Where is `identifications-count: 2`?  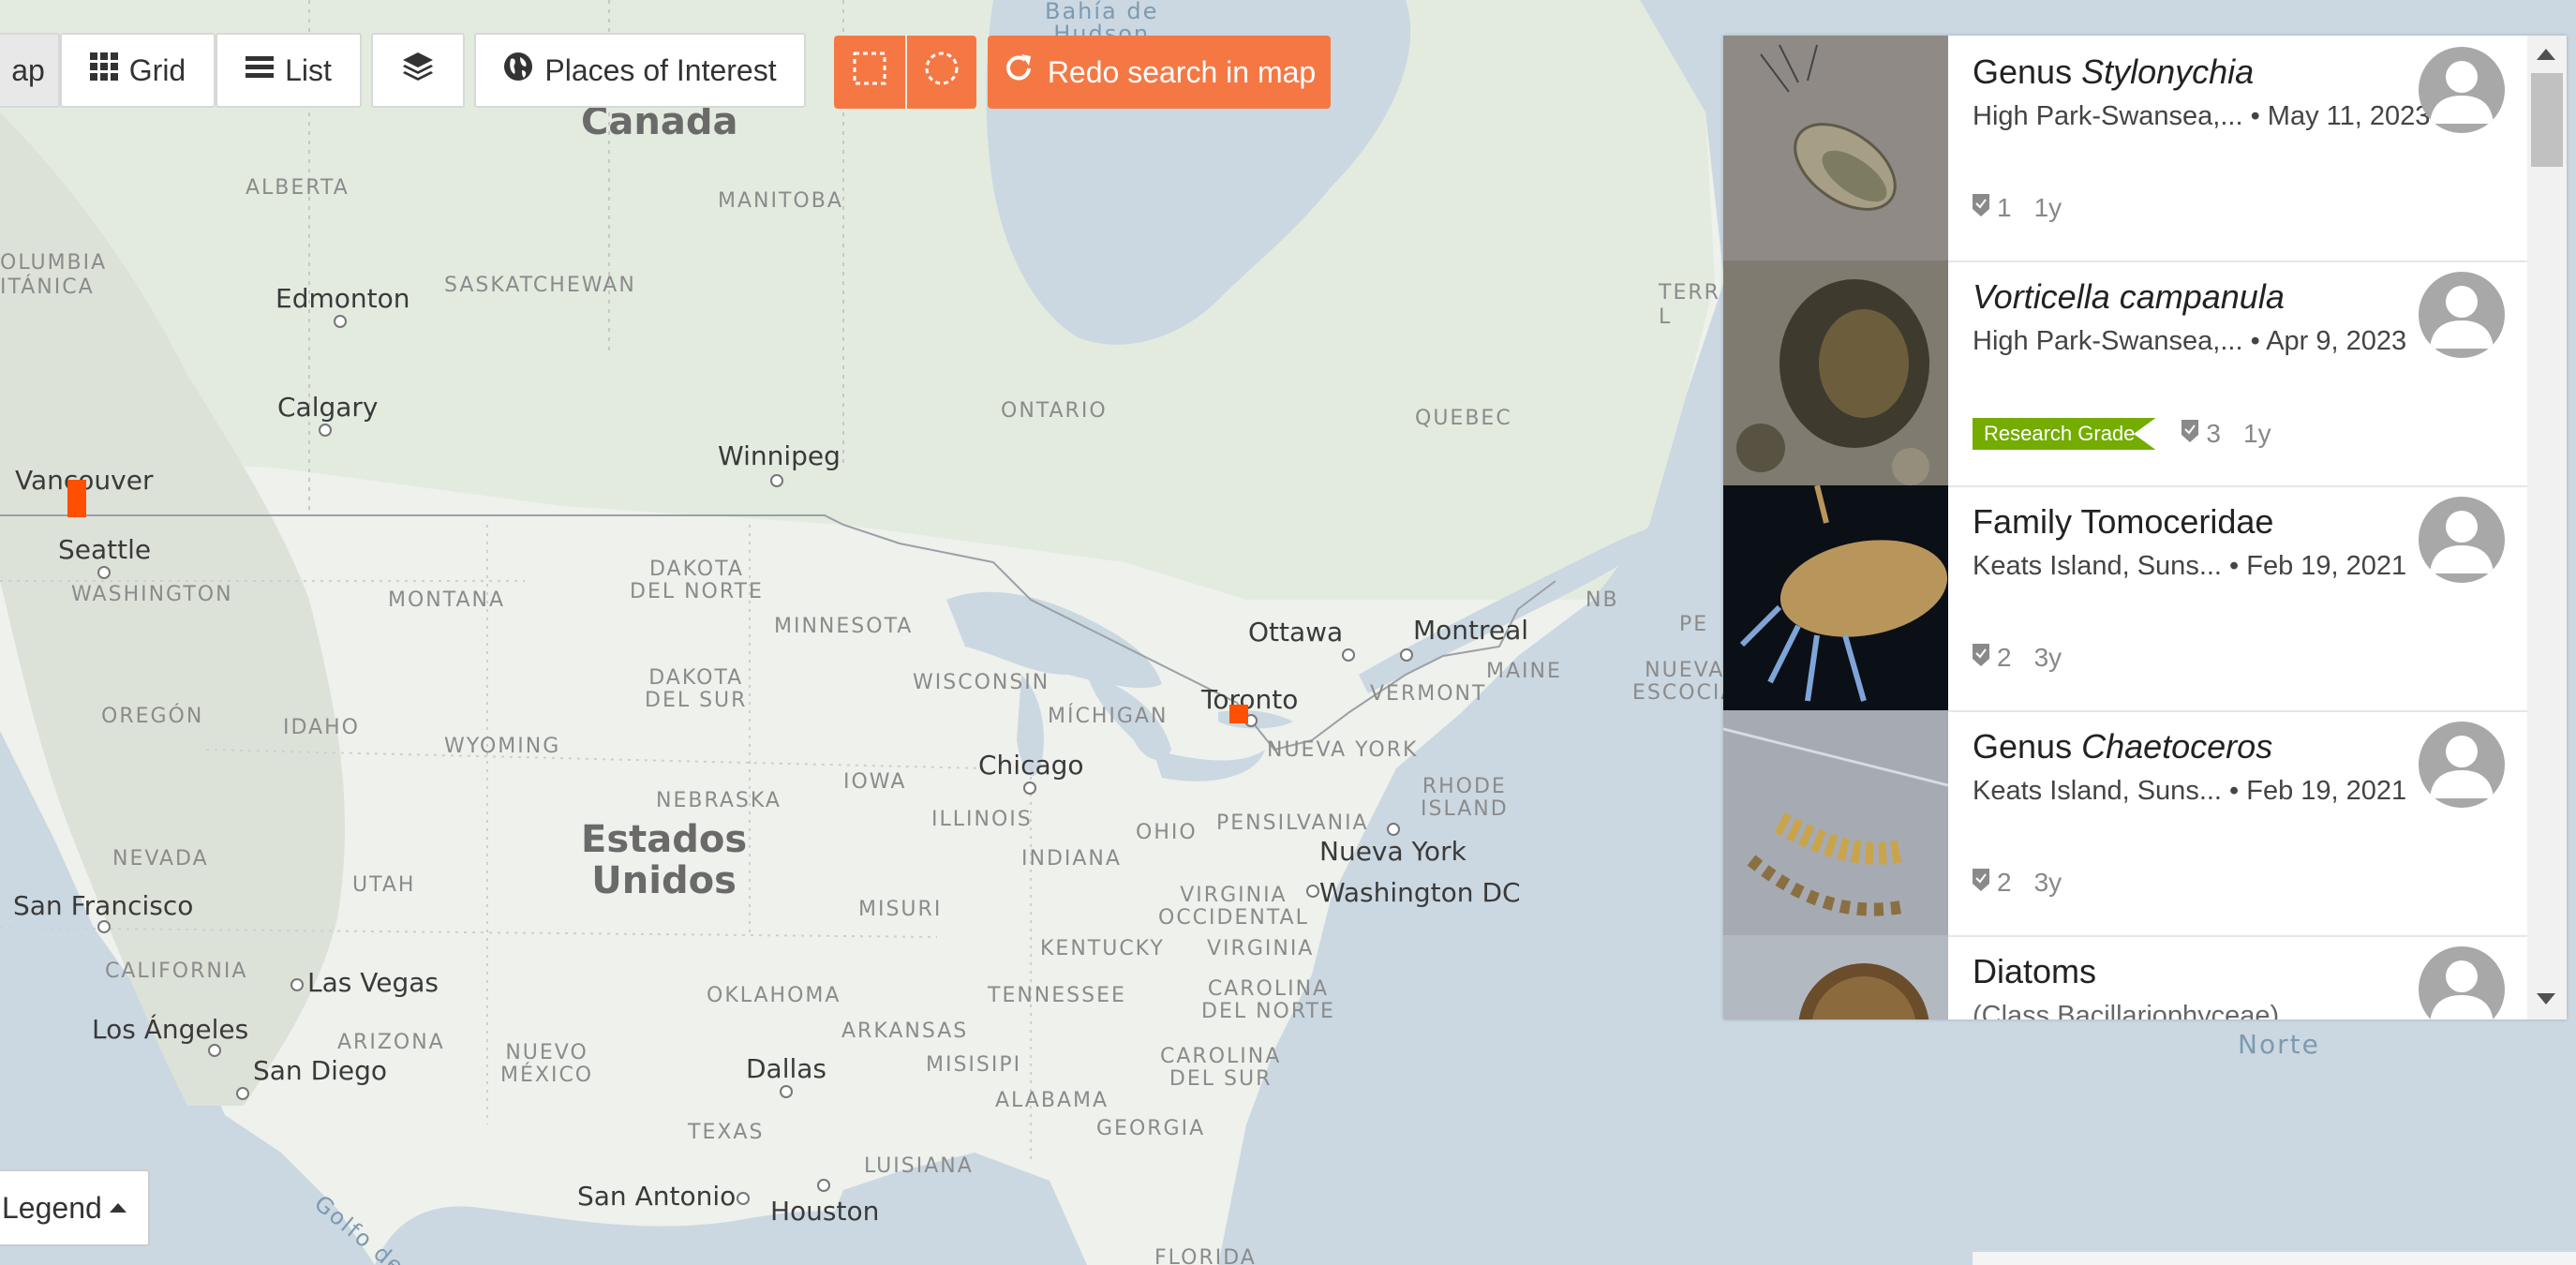
identifications-count: 2 is located at coordinates (2004, 657).